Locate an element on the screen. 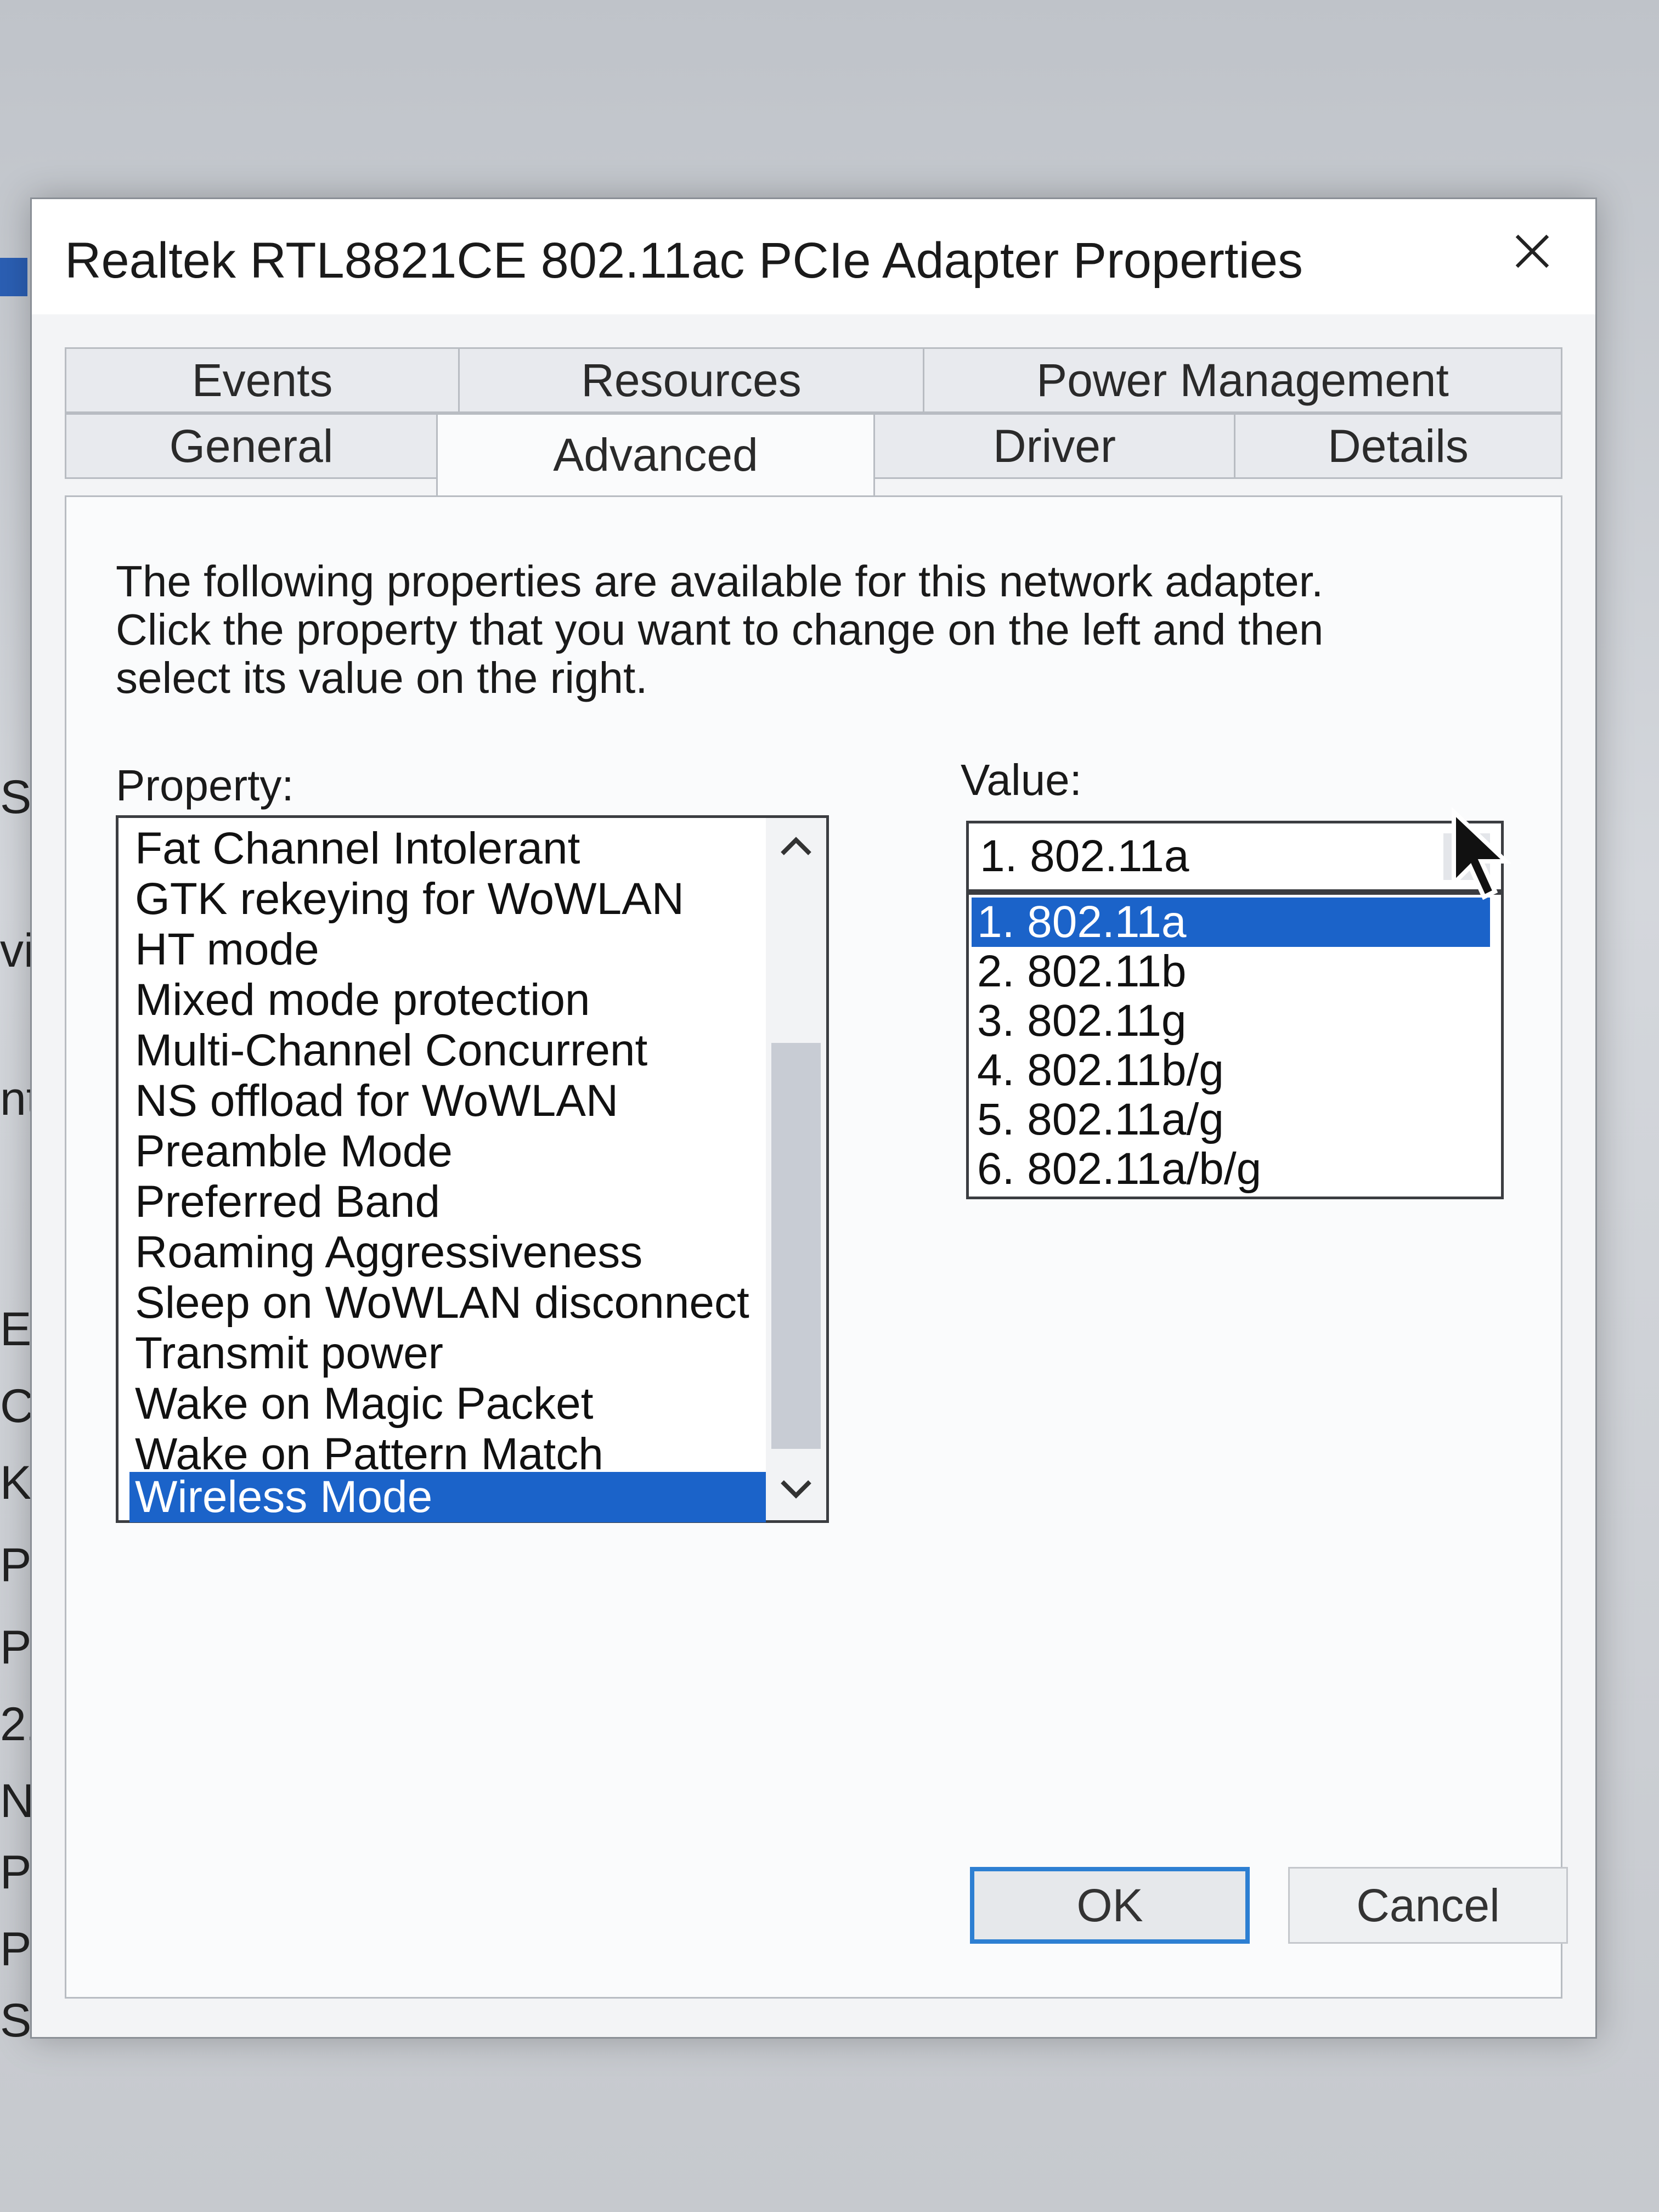 The image size is (1659, 2212). list-item: Multi-Channel Concurrent is located at coordinates (448, 1050).